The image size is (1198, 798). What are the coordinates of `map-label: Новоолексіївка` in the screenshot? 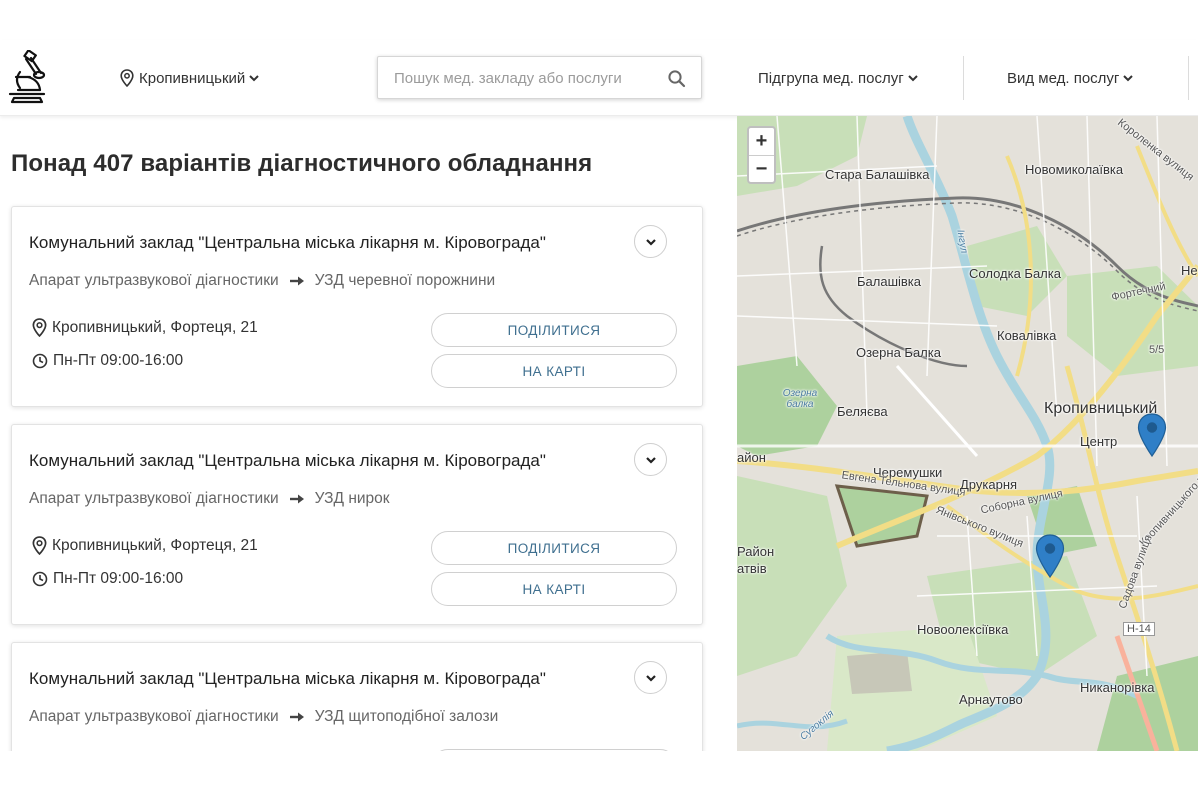 It's located at (963, 629).